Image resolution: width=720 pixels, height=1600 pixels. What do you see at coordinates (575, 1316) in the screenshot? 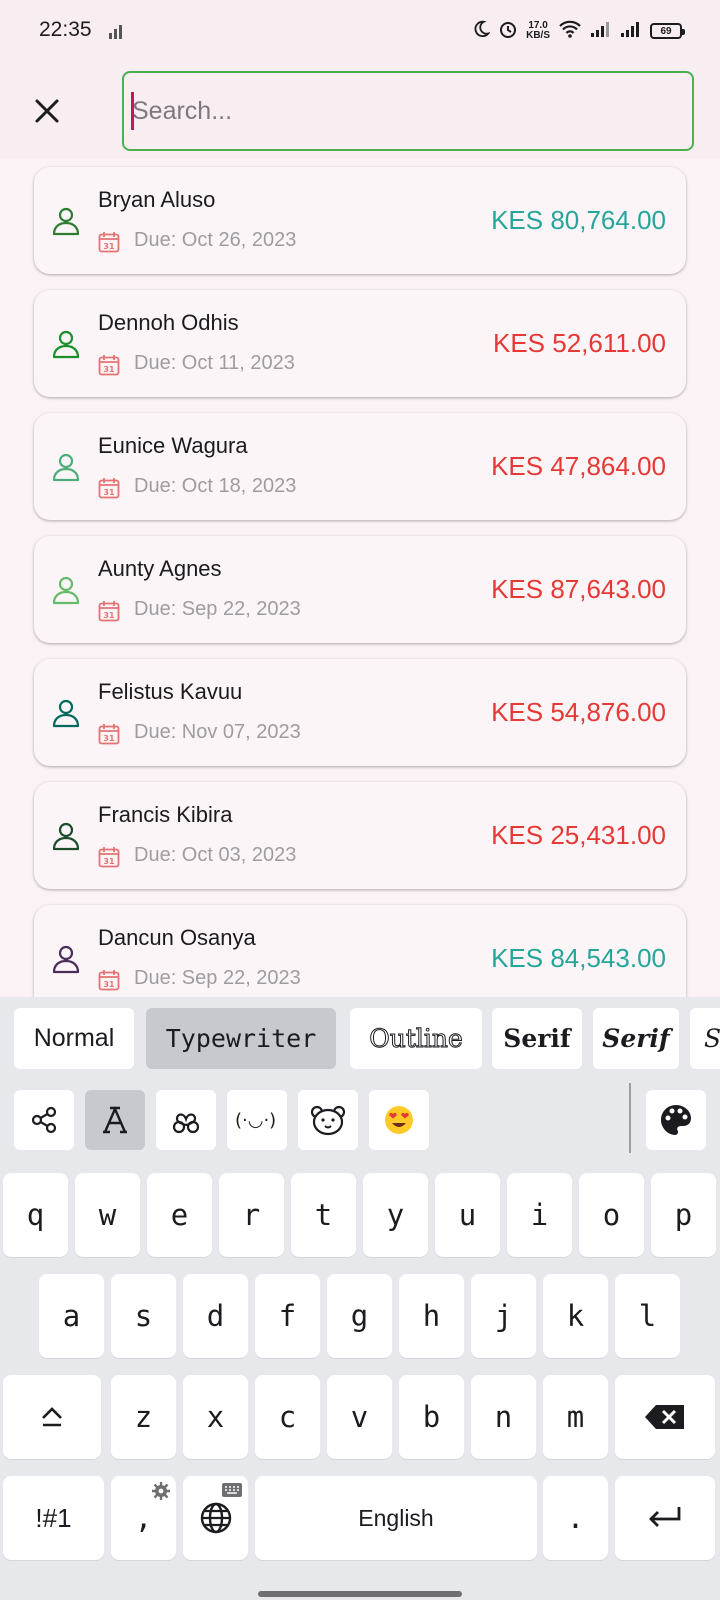
I see `key-k: k` at bounding box center [575, 1316].